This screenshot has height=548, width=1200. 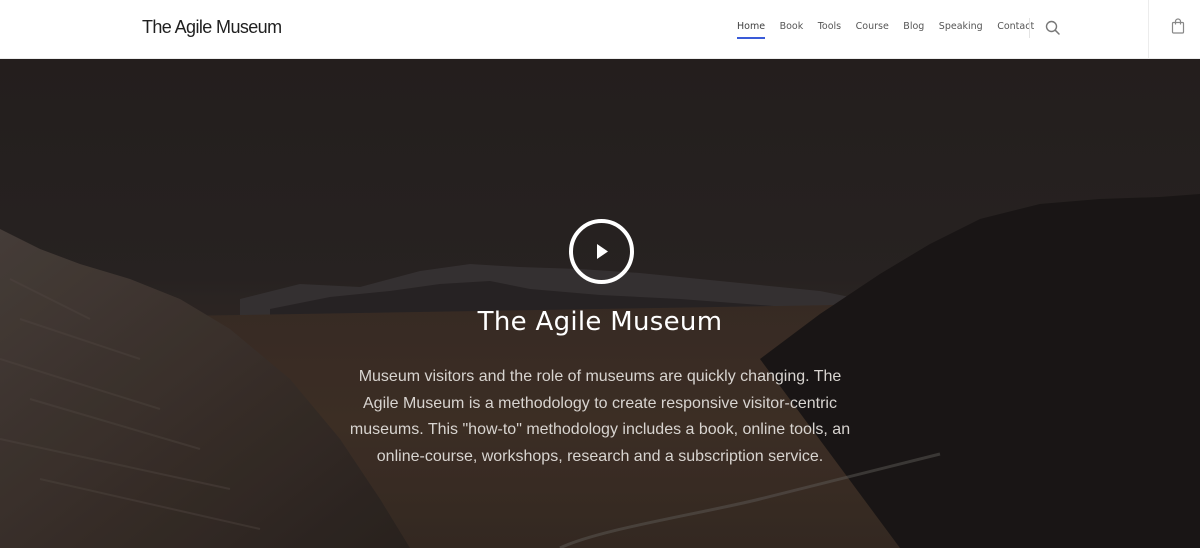 What do you see at coordinates (792, 29) in the screenshot?
I see `nav-item-book: Book` at bounding box center [792, 29].